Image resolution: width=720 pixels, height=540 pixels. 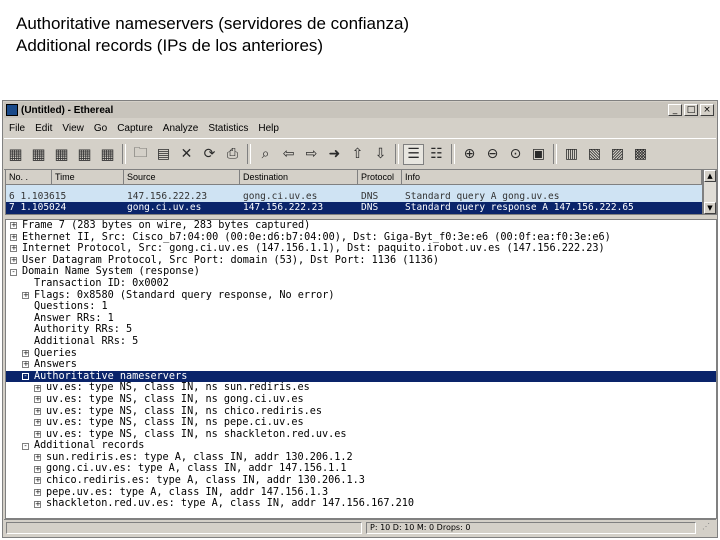 What do you see at coordinates (334, 154) in the screenshot?
I see `go-to-packet-icon: ➜` at bounding box center [334, 154].